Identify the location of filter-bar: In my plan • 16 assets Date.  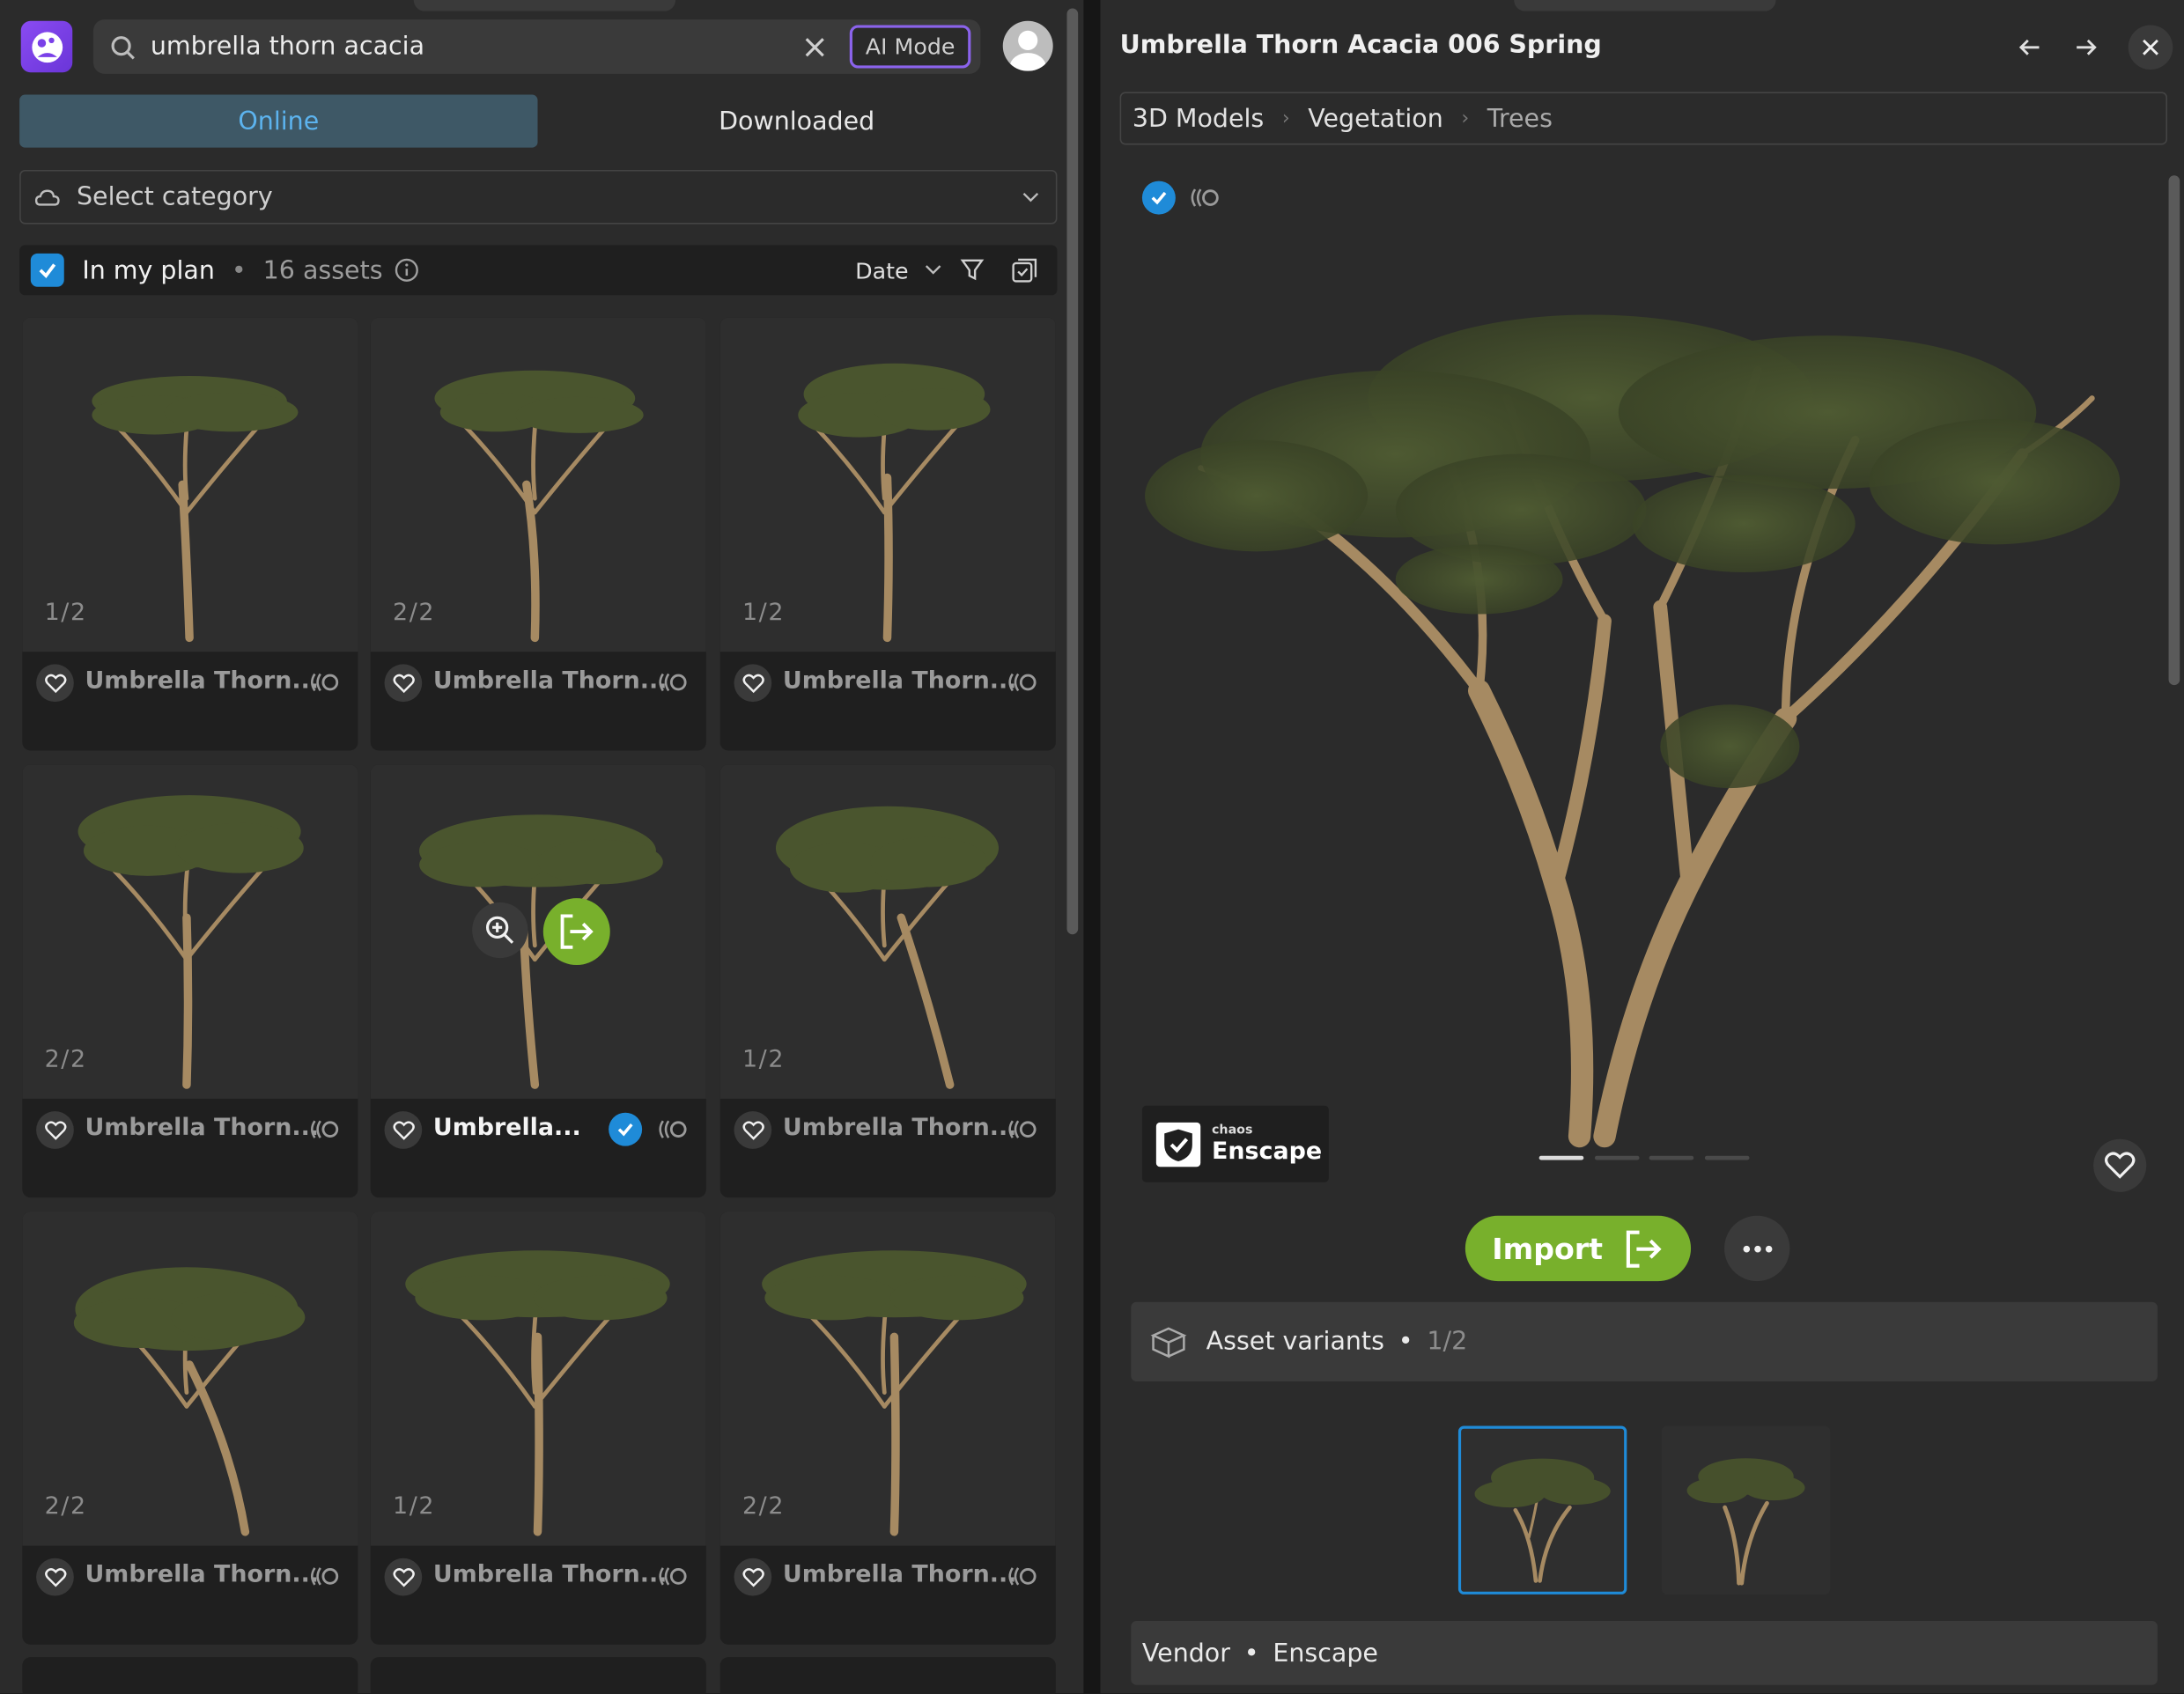
(538, 270).